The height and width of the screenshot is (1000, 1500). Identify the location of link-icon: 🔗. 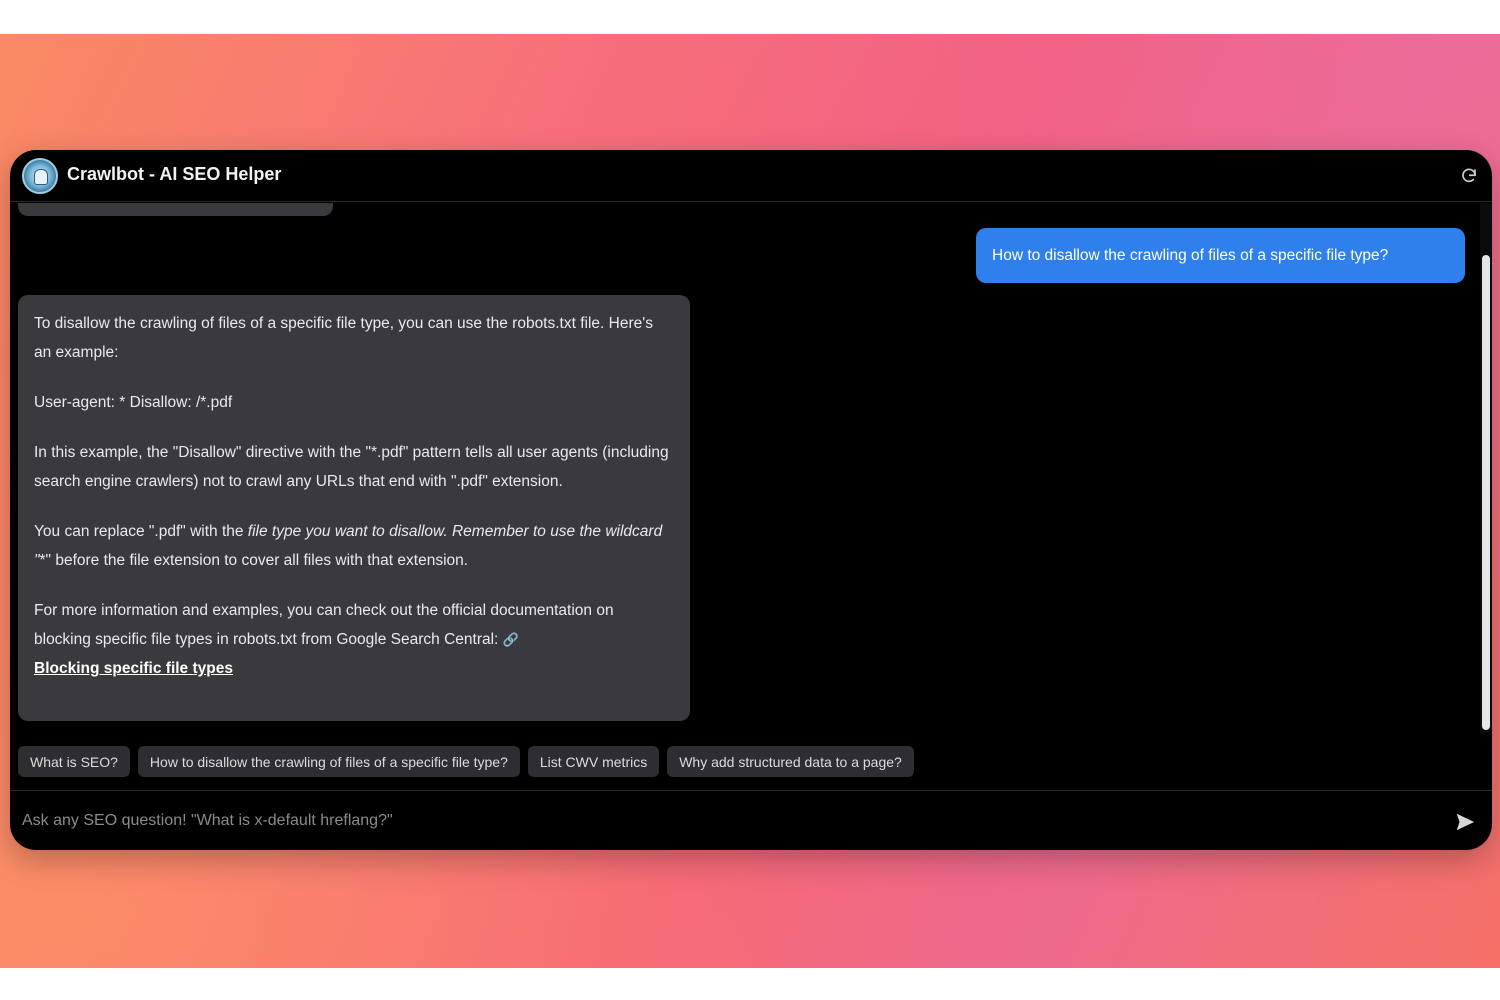
(510, 639).